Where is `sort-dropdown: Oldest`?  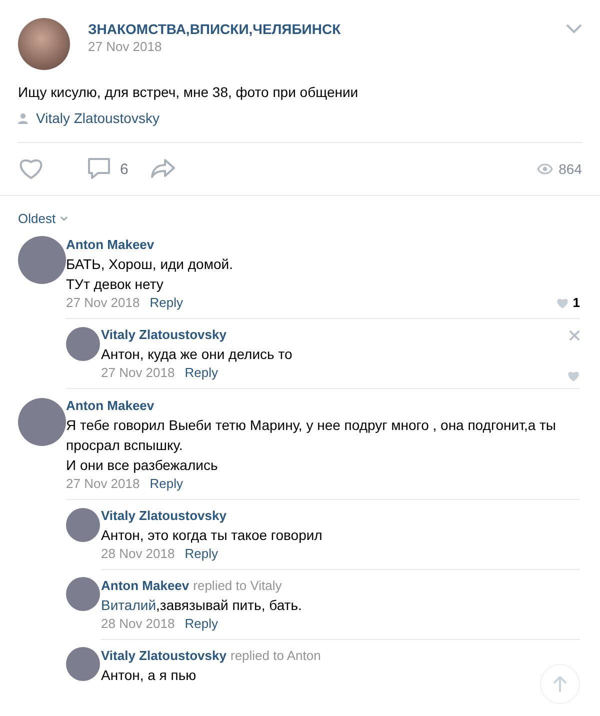
sort-dropdown: Oldest is located at coordinates (300, 219).